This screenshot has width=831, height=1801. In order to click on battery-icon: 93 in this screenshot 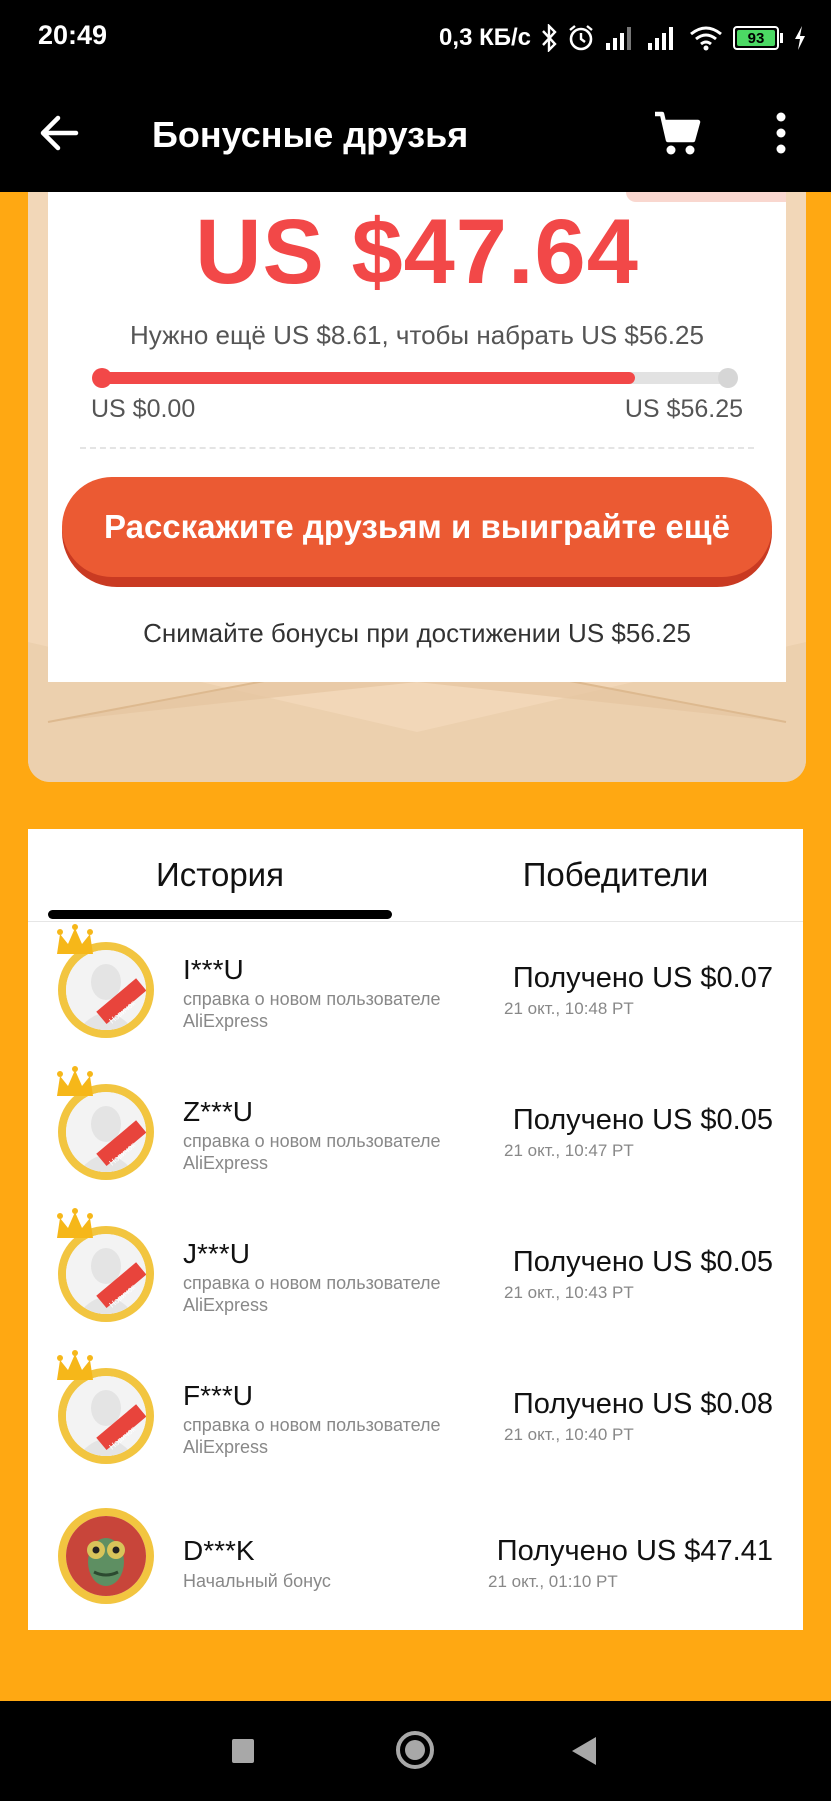, I will do `click(758, 38)`.